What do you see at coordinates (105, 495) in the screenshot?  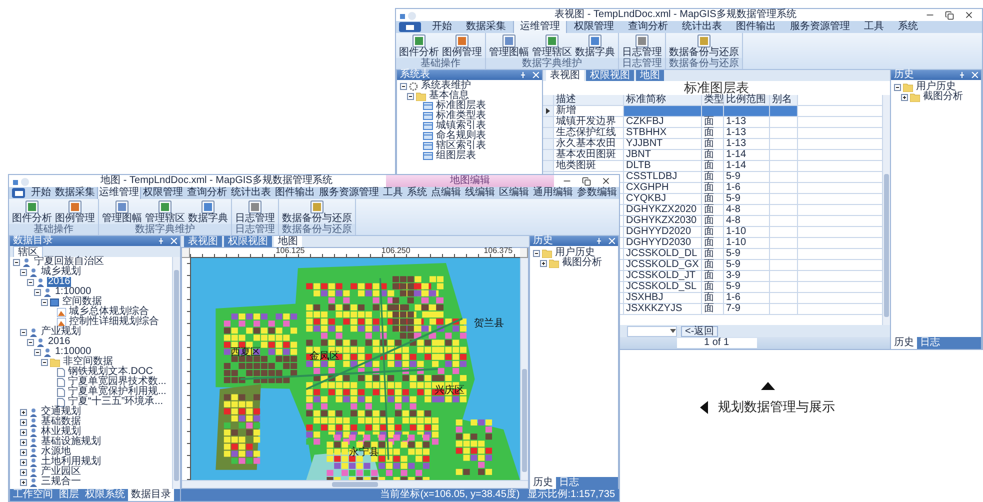 I see `panel-tab: 权限系统` at bounding box center [105, 495].